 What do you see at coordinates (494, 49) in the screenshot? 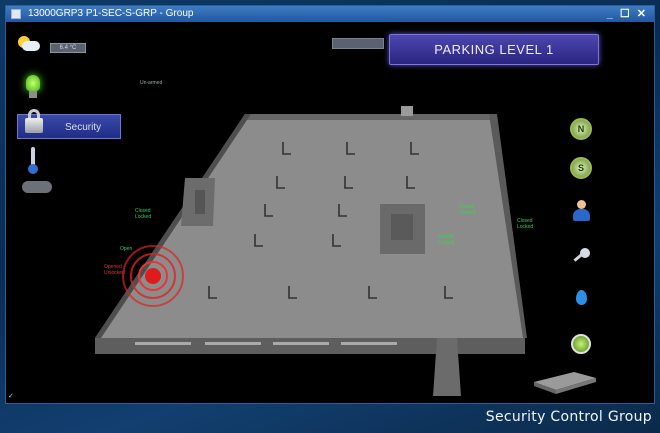
I see `level-title: PARKING LEVEL 1` at bounding box center [494, 49].